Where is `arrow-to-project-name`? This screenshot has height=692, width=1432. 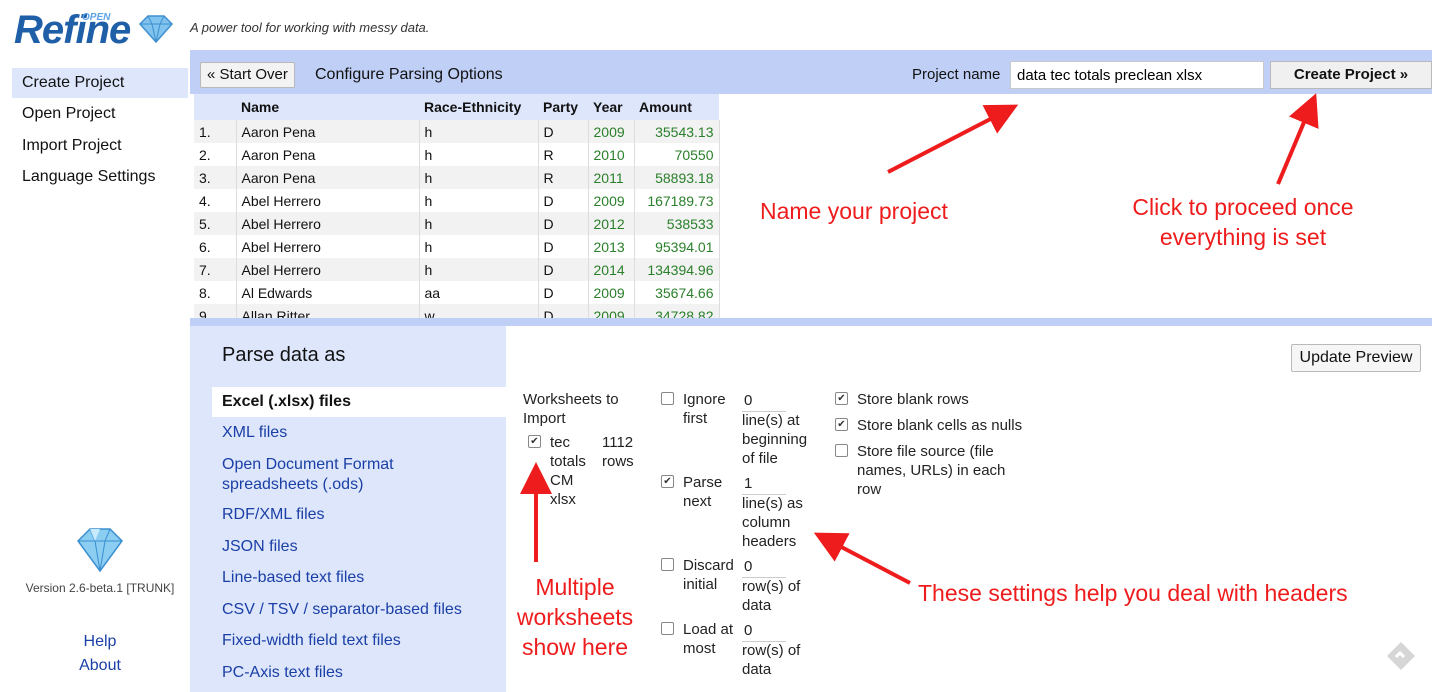 arrow-to-project-name is located at coordinates (953, 139).